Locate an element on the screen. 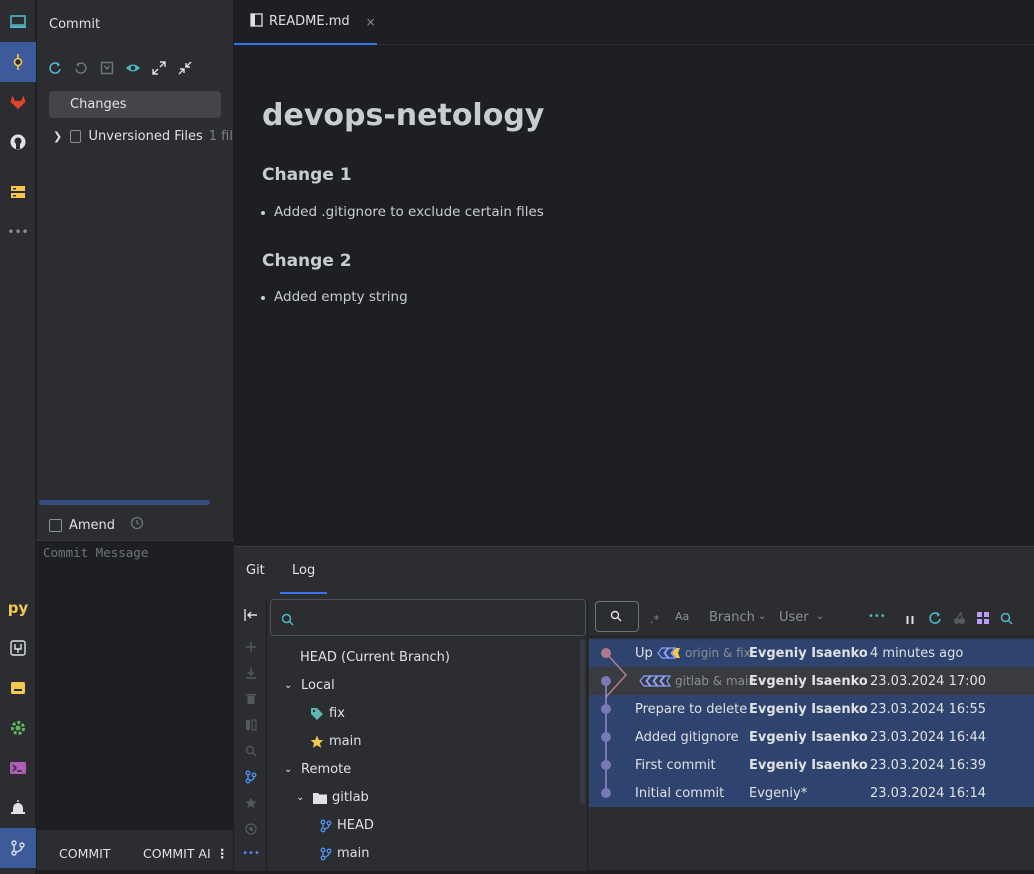 The image size is (1034, 874). branch-item-fix: fix is located at coordinates (327, 713).